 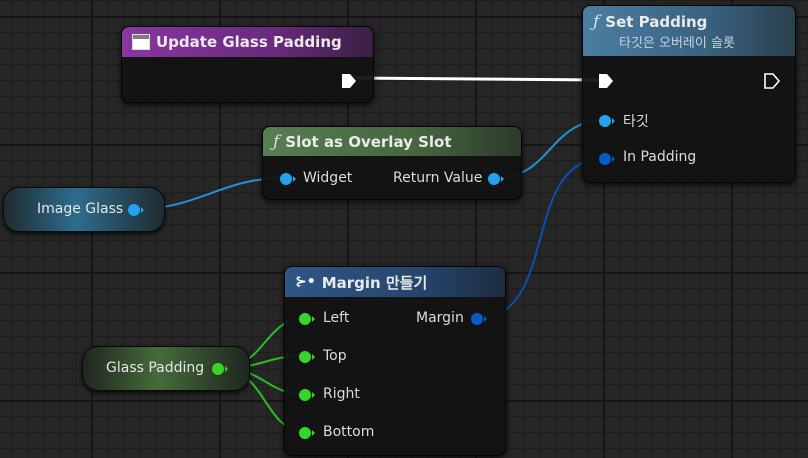 I want to click on in-padding-pin, so click(x=607, y=159).